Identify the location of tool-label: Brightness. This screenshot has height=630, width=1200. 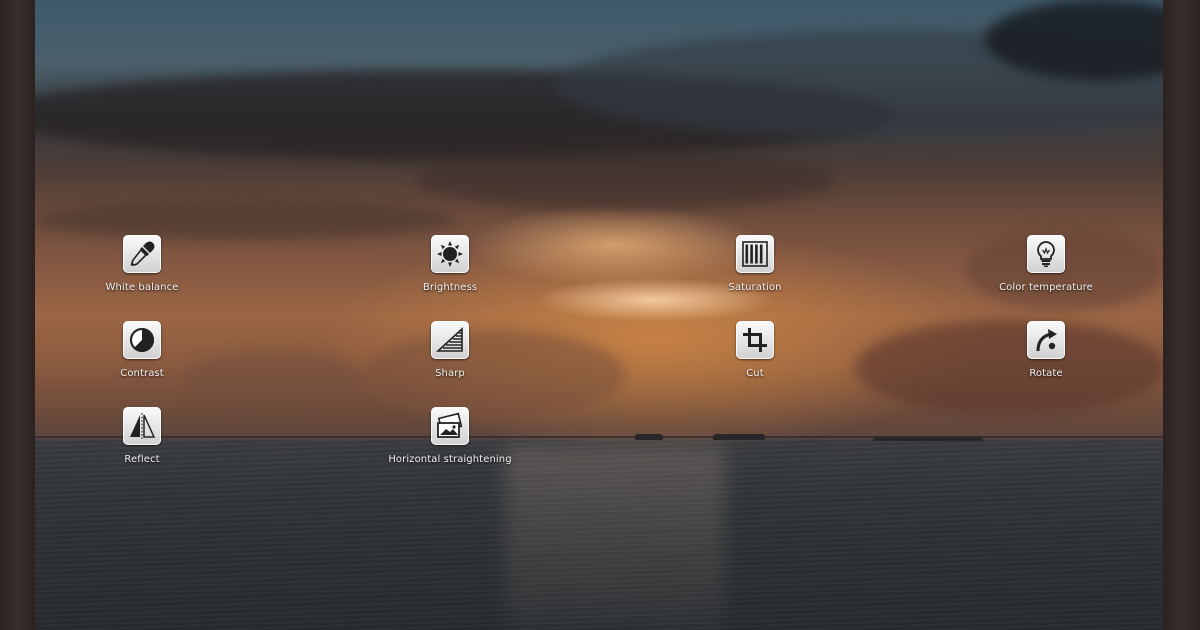
(450, 287).